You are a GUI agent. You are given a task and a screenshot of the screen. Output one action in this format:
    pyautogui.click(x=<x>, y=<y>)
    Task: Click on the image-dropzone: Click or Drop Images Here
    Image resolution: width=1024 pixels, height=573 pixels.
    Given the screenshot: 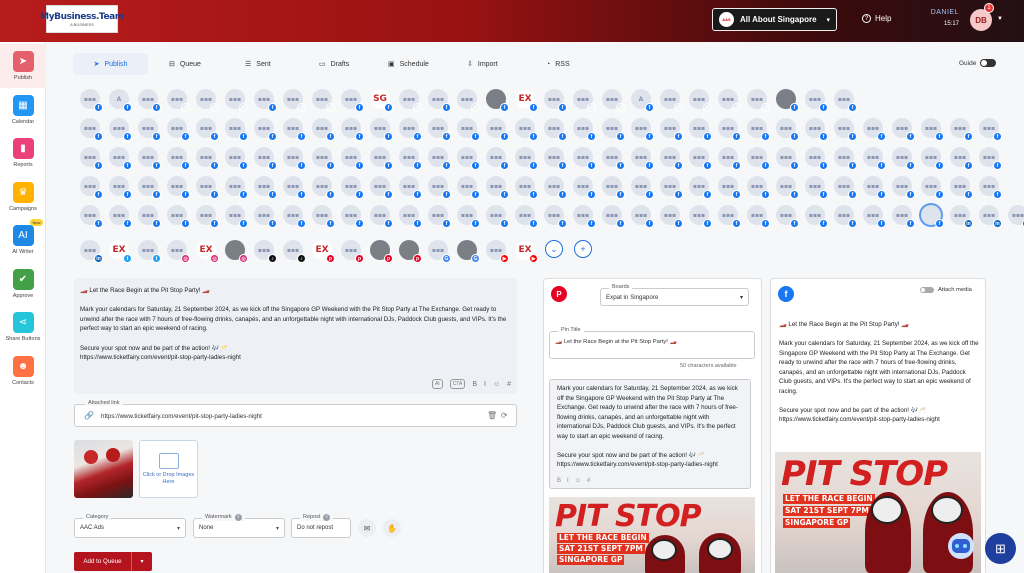 What is the action you would take?
    pyautogui.click(x=168, y=469)
    